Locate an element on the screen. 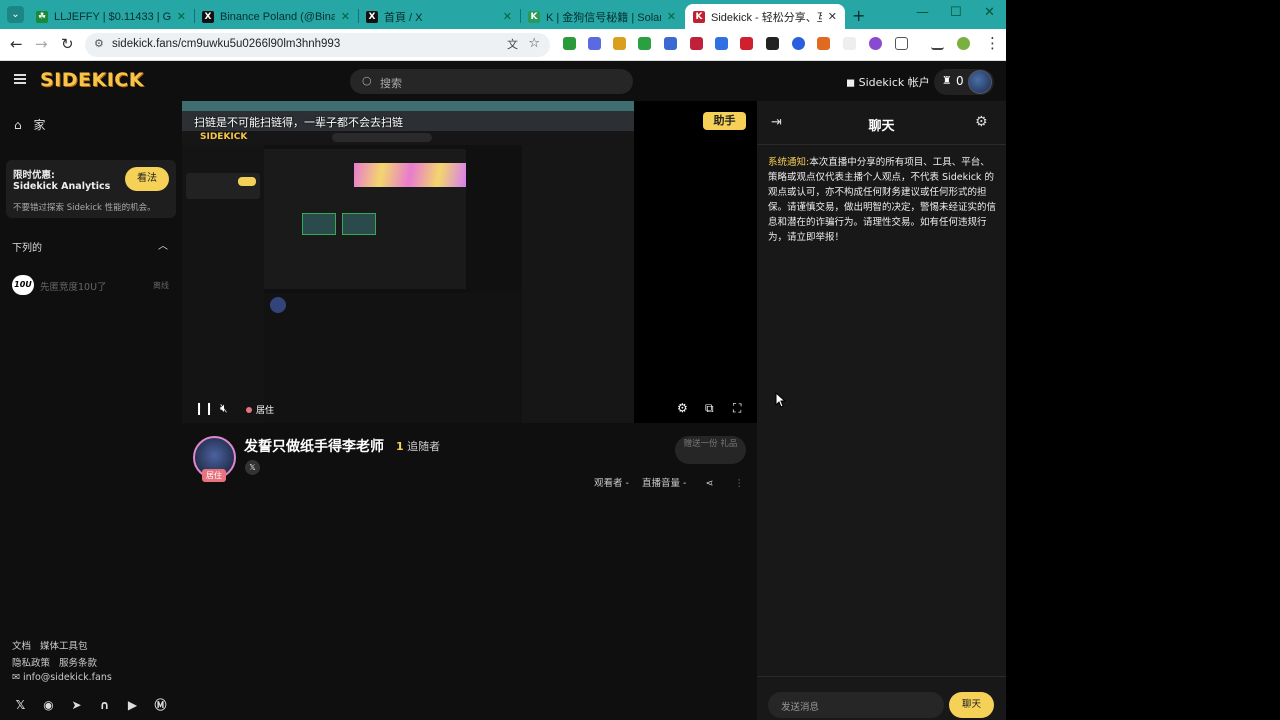  x-favicon-icon: X is located at coordinates (208, 16).